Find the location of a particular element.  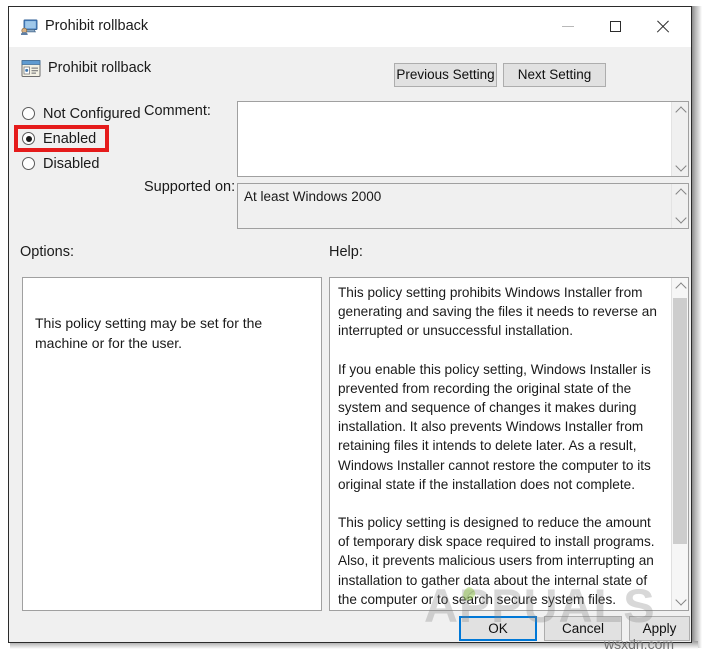

radio-disabled: Disabled is located at coordinates (87, 163).